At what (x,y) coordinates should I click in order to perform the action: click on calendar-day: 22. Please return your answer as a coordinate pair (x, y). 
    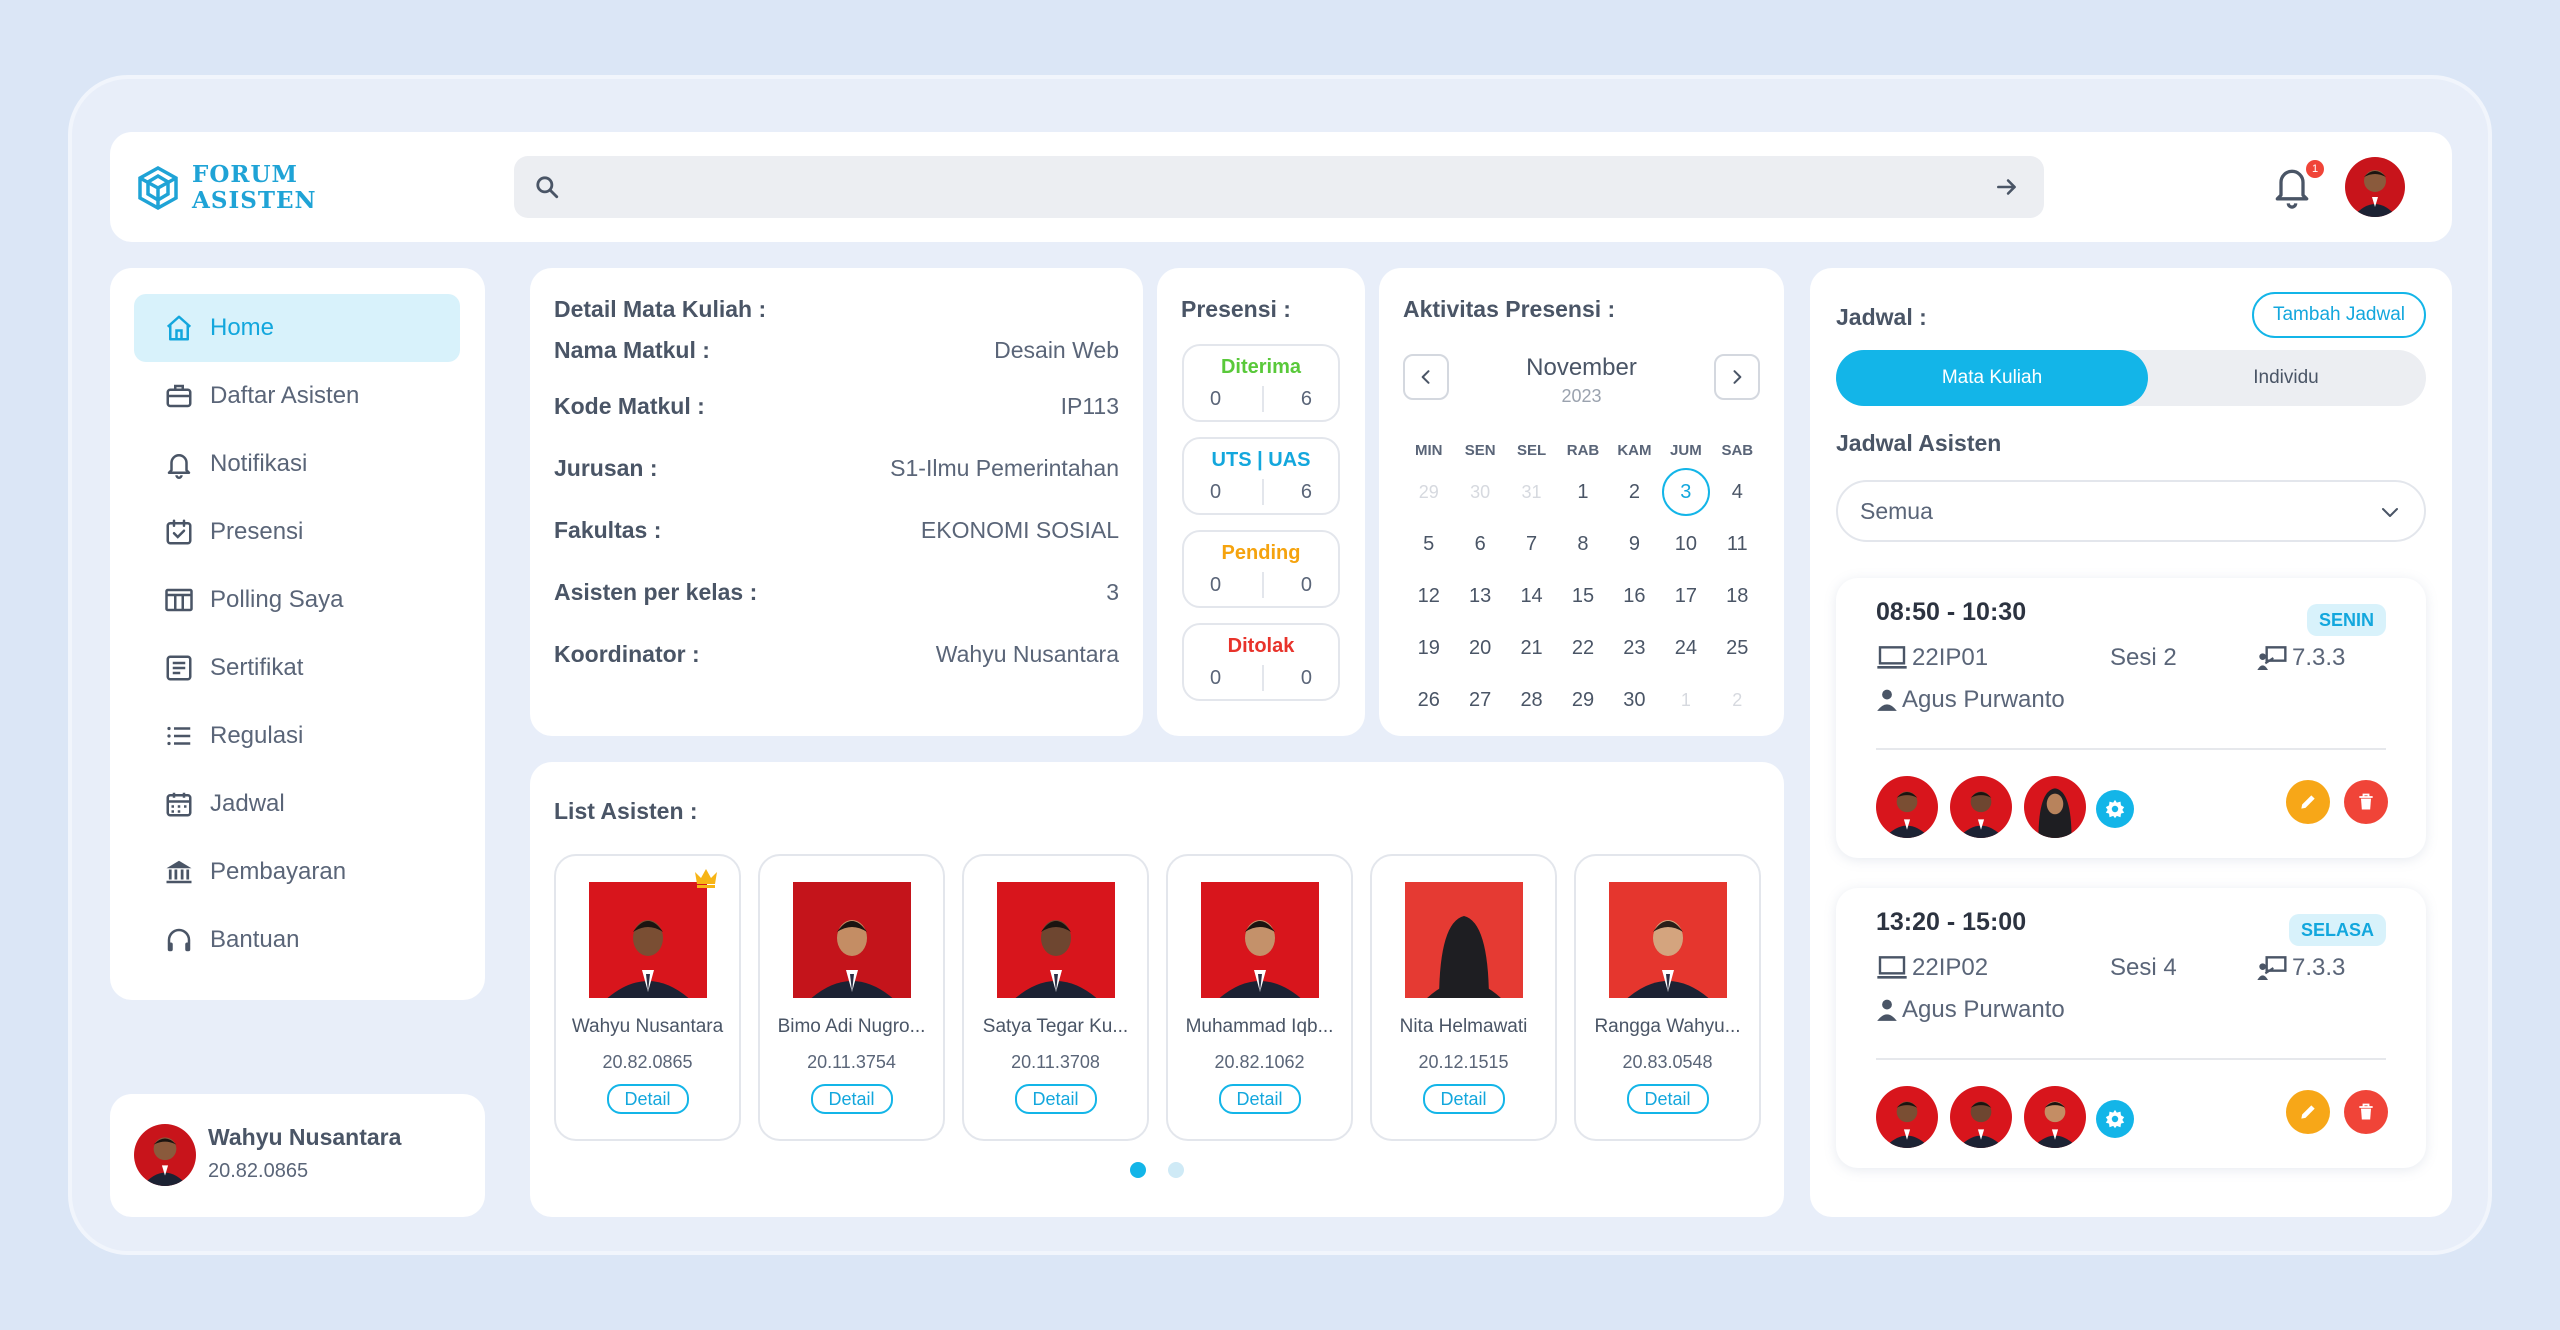
    Looking at the image, I should click on (1582, 648).